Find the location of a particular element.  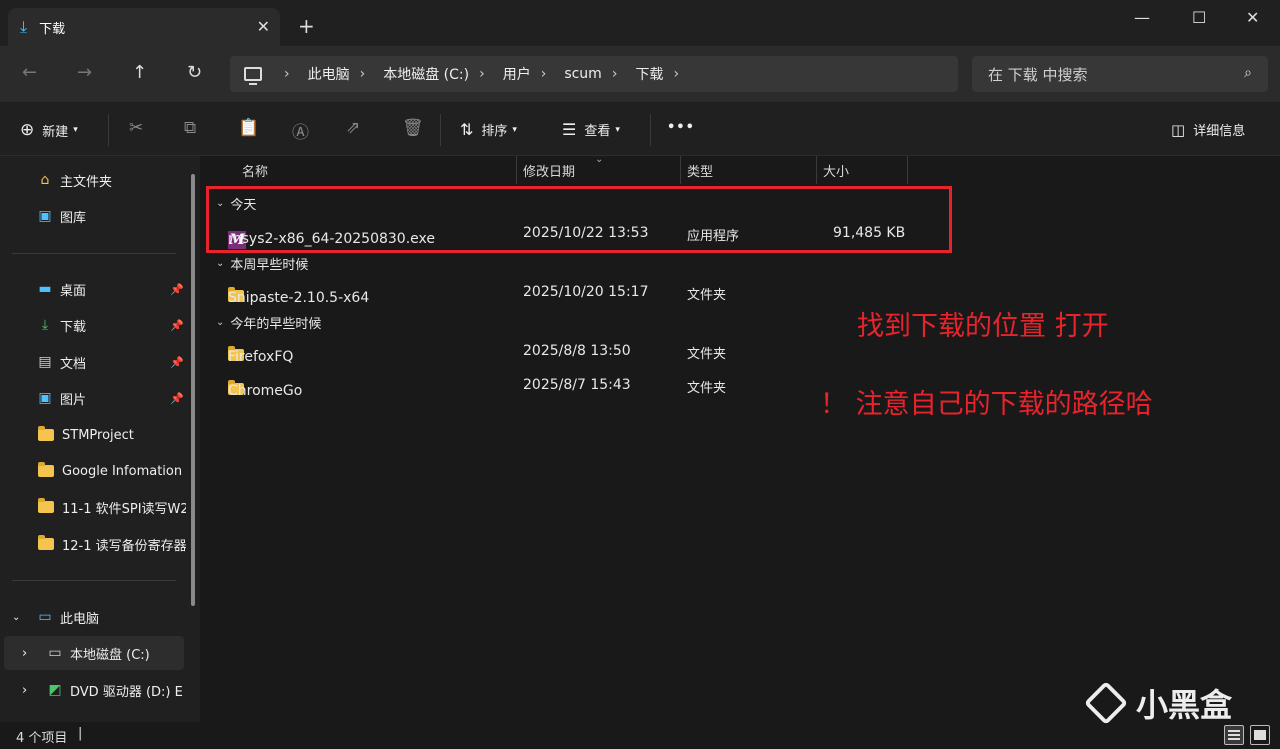

breadcrumb-local-disk: 本地磁盘 (C:) is located at coordinates (426, 74).